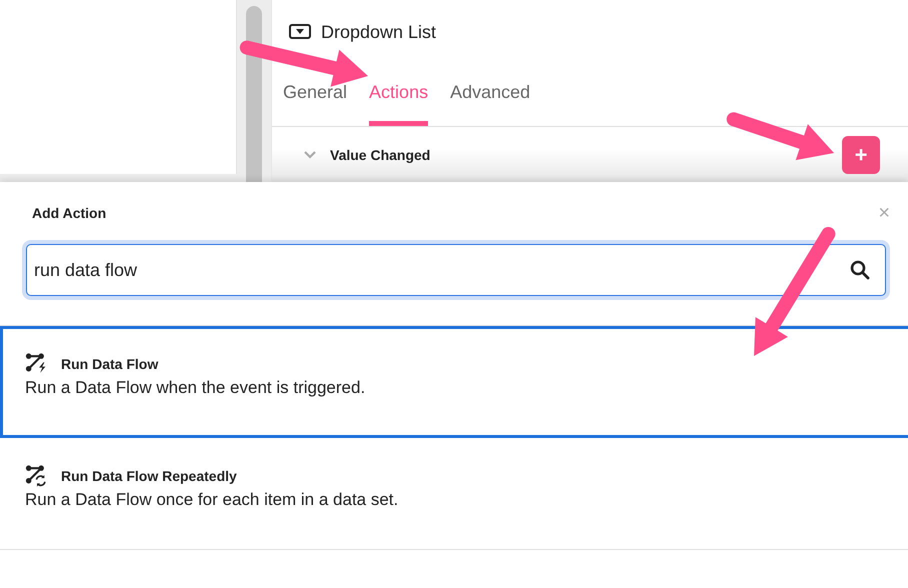 Image resolution: width=908 pixels, height=588 pixels. I want to click on dialog-title: Add Action, so click(69, 213).